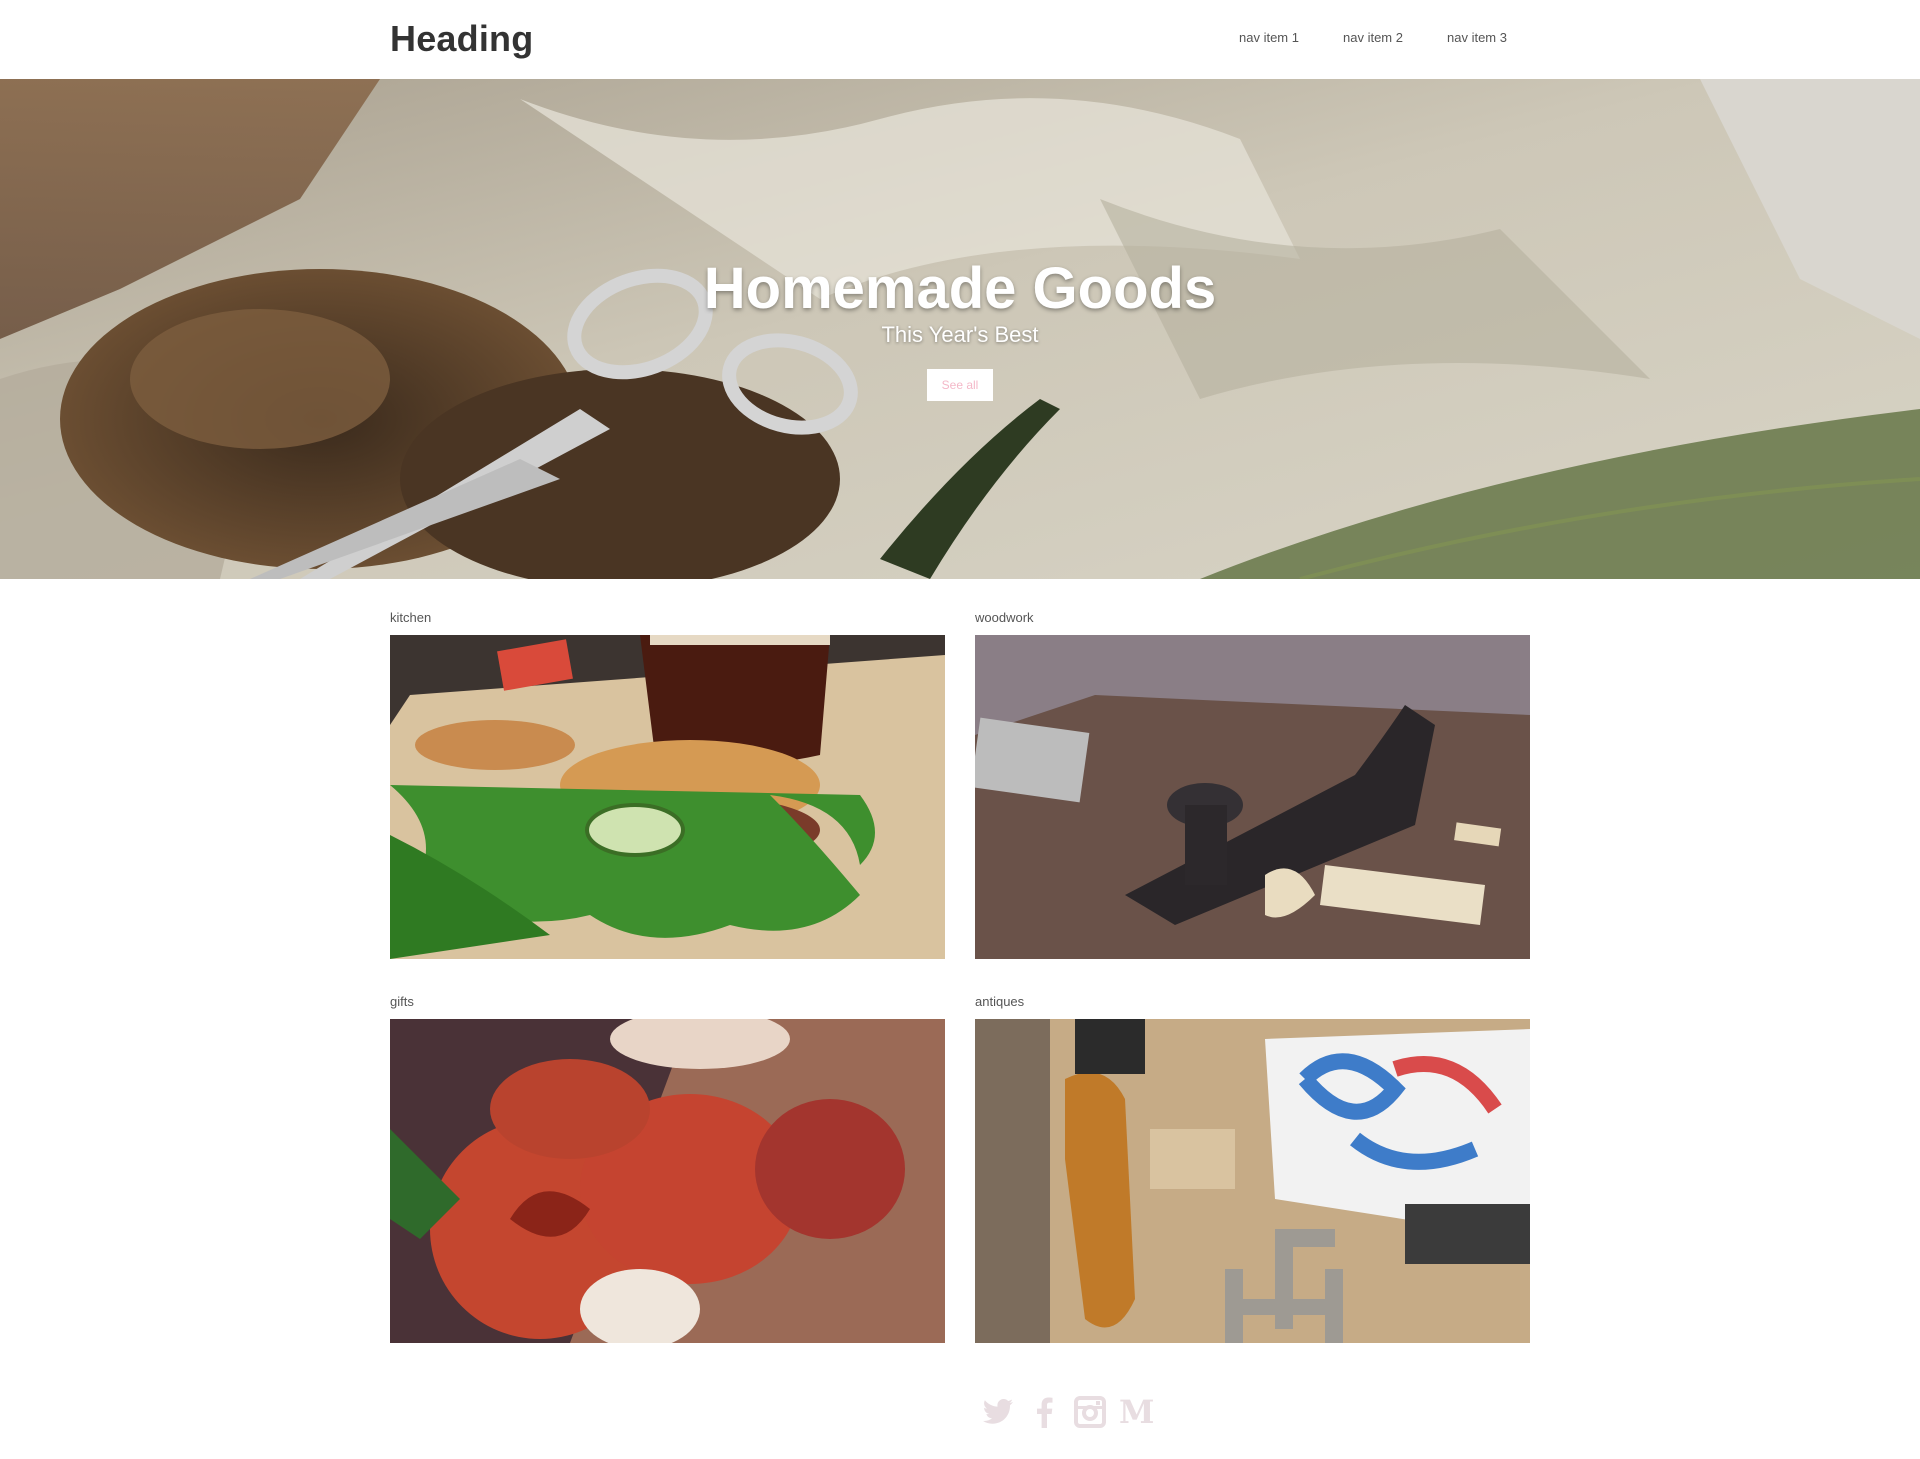 This screenshot has width=1920, height=1459. I want to click on medium-icon: M, so click(1136, 1412).